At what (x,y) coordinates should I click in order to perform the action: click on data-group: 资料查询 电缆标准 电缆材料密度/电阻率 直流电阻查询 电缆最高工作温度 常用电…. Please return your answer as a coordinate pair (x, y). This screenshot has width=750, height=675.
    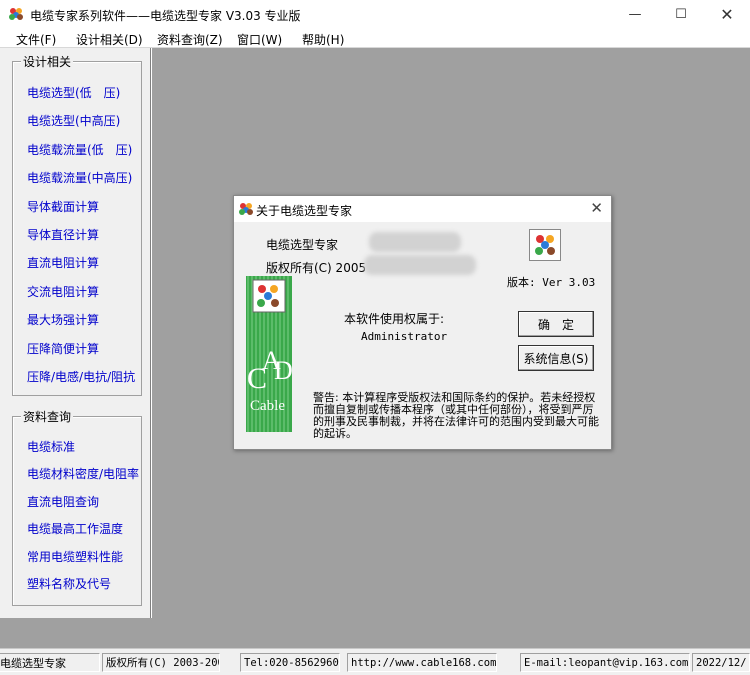
    Looking at the image, I should click on (77, 507).